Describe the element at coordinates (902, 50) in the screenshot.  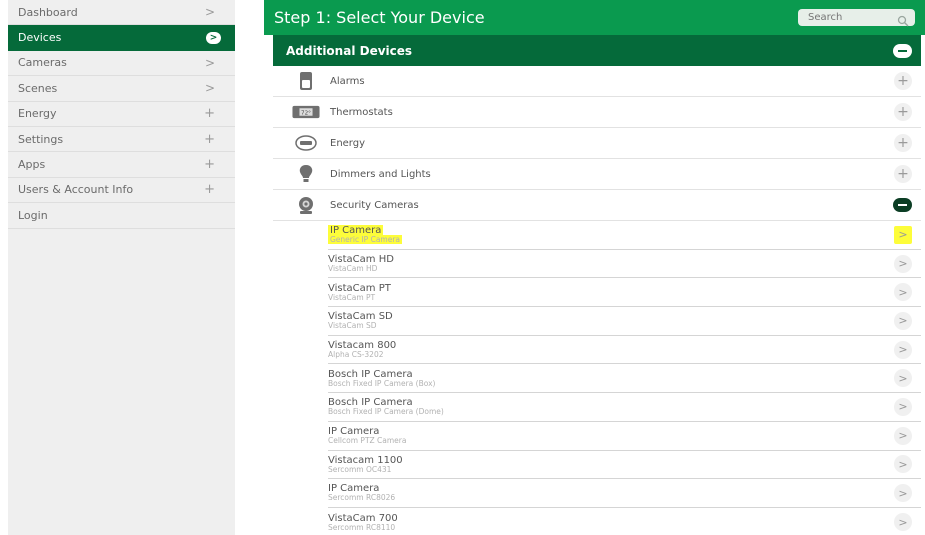
I see `collapse-icon` at that location.